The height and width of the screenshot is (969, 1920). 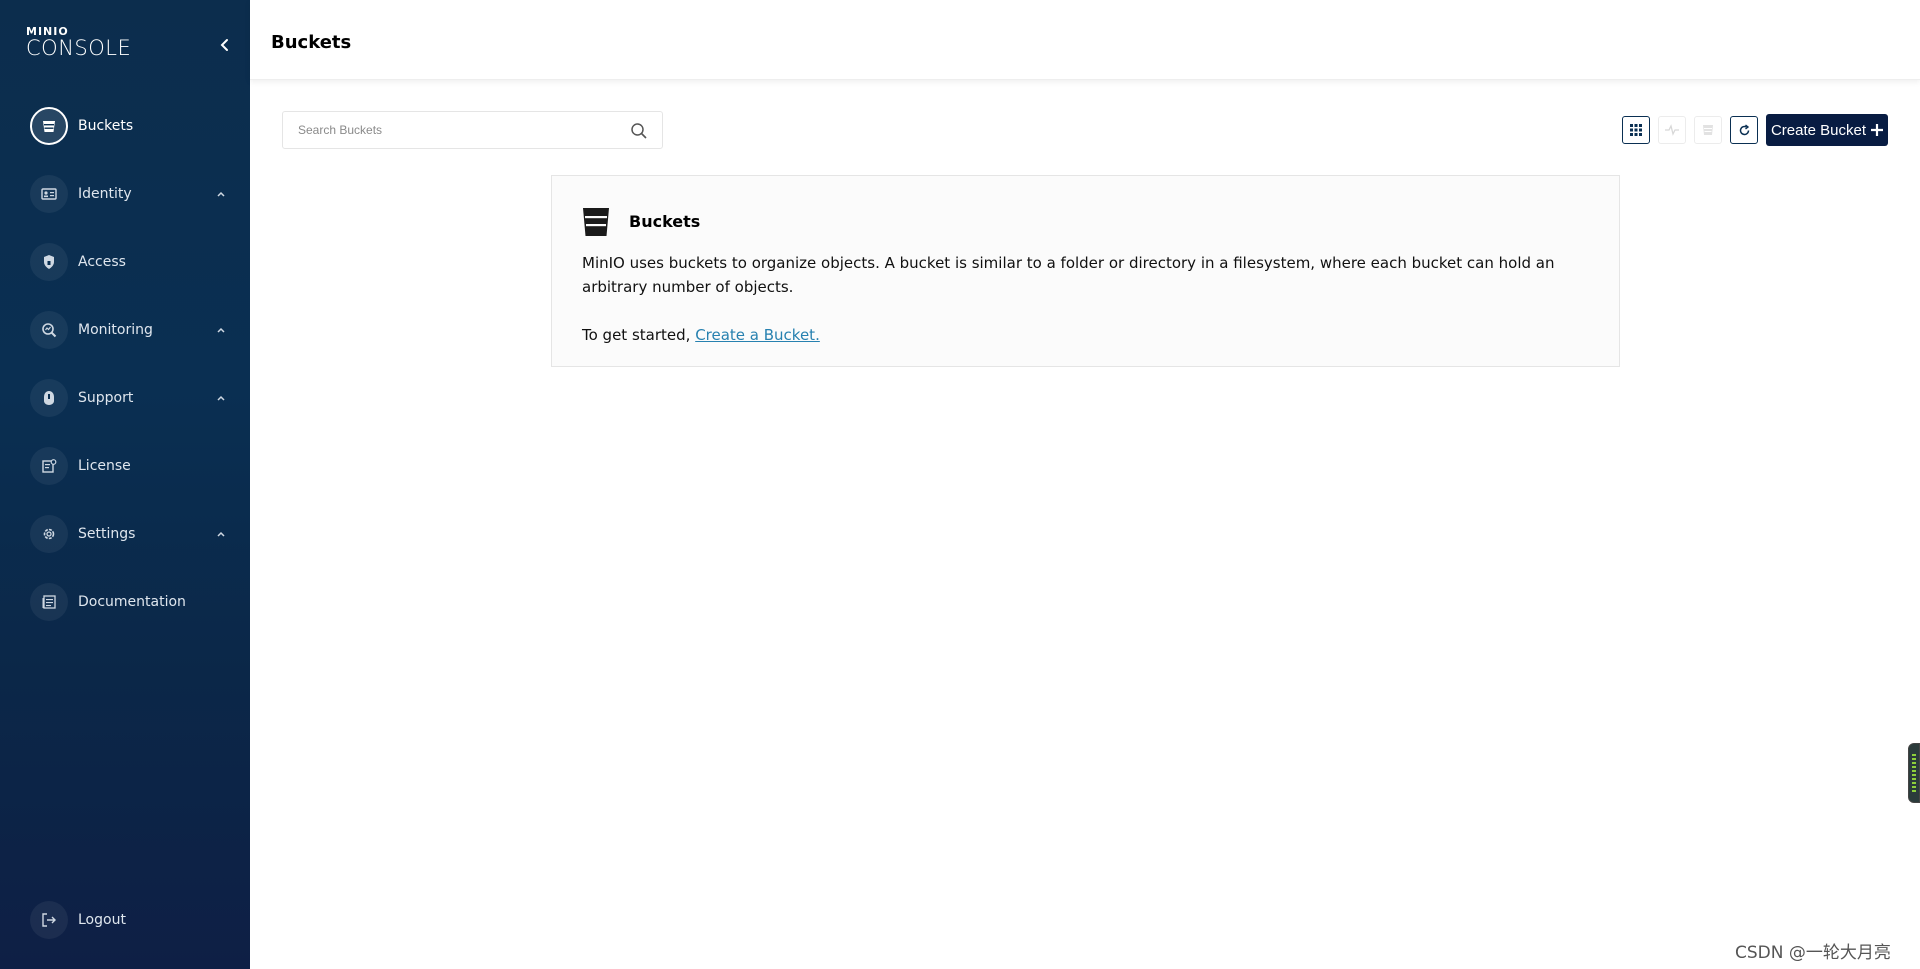 I want to click on side-panel-handle, so click(x=1914, y=773).